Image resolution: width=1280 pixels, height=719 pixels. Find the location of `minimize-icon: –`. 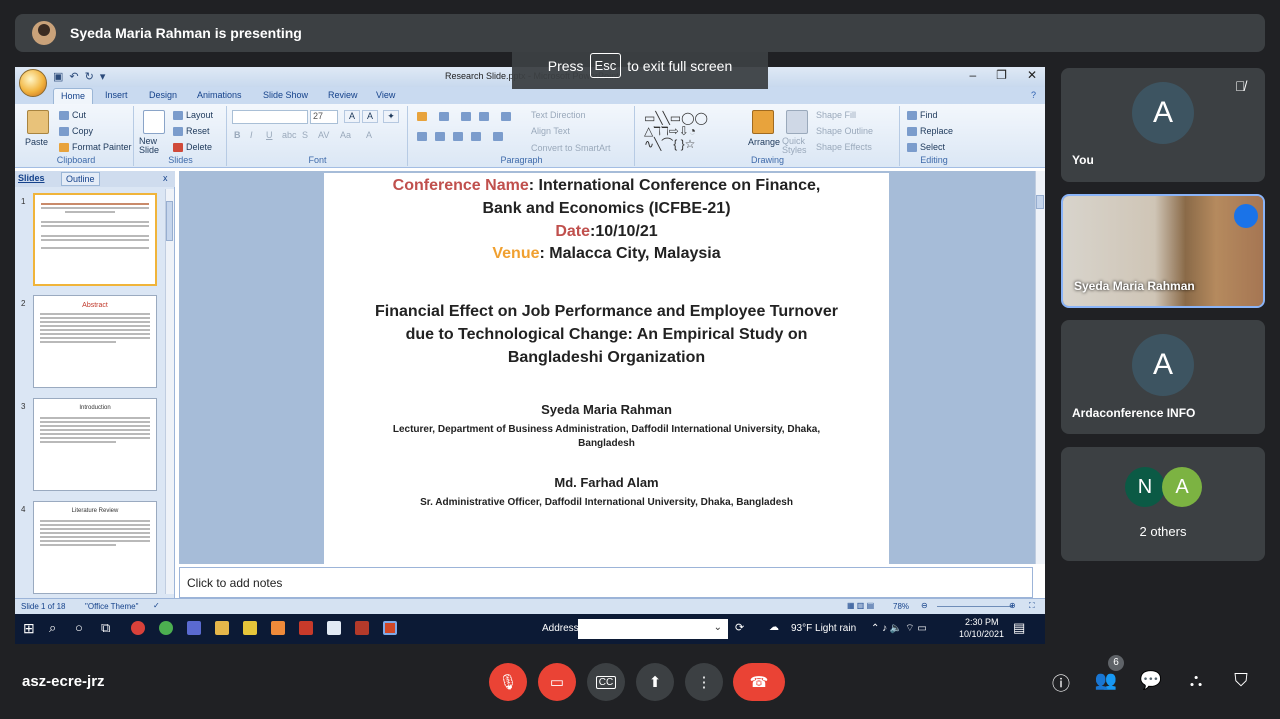

minimize-icon: – is located at coordinates (972, 75).